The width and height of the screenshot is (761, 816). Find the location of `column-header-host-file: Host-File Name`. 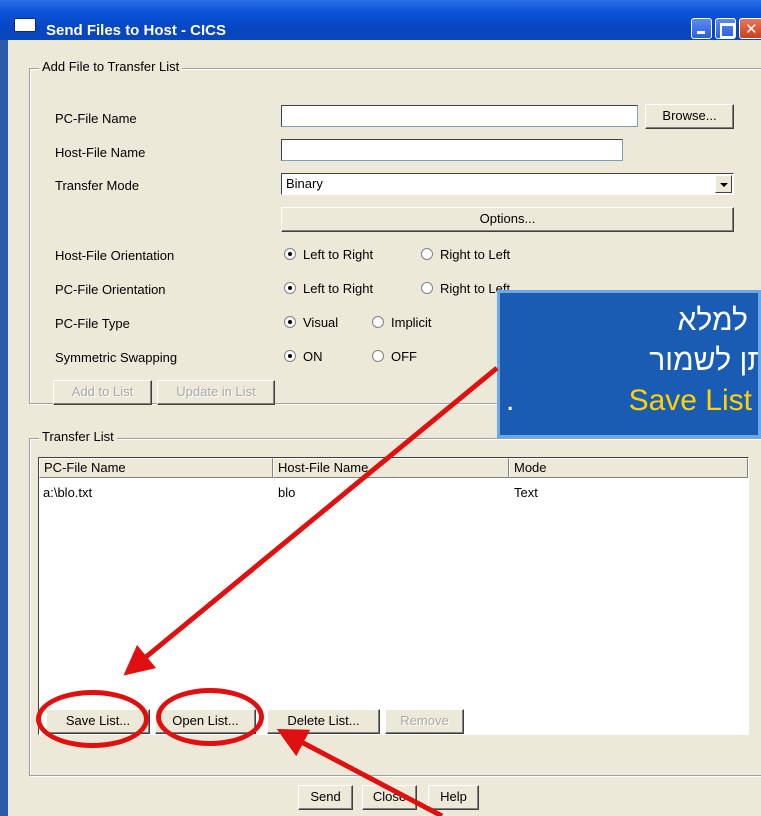

column-header-host-file: Host-File Name is located at coordinates (391, 468).